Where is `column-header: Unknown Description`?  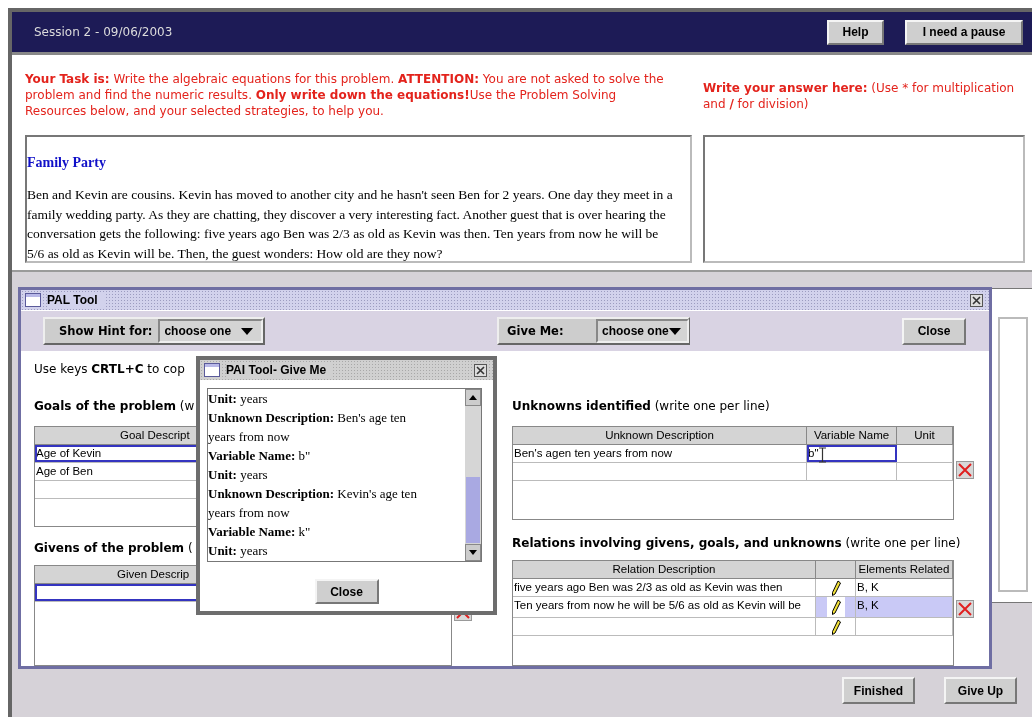 column-header: Unknown Description is located at coordinates (660, 435).